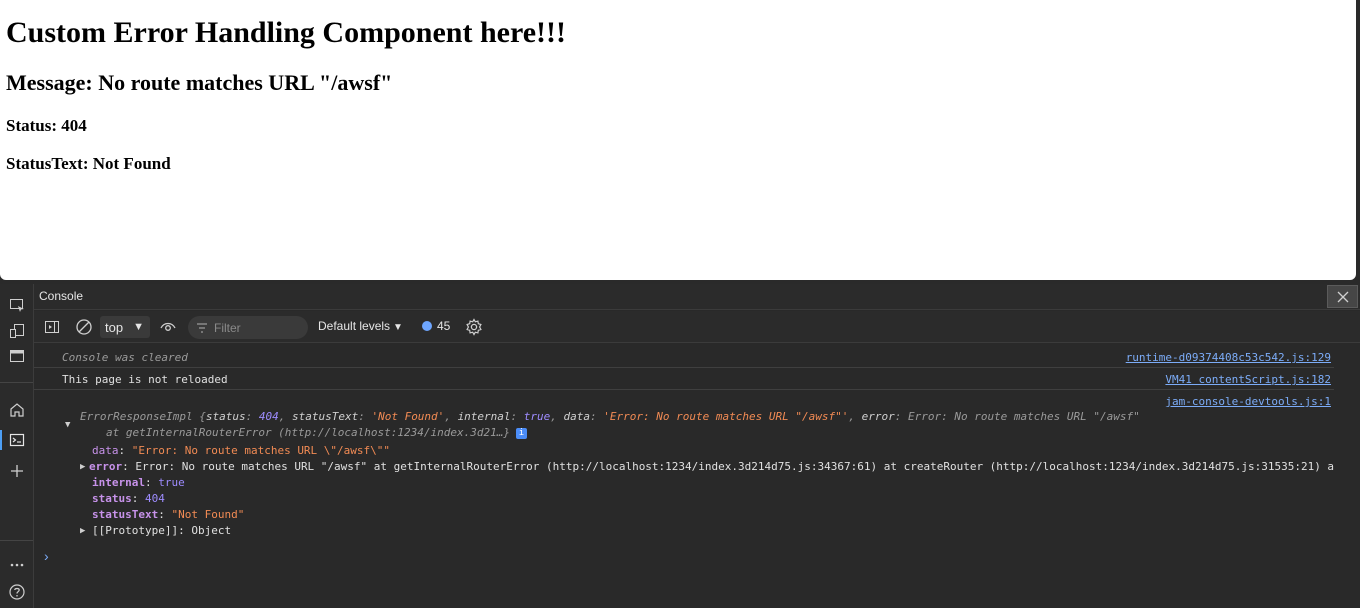 The height and width of the screenshot is (608, 1360). I want to click on error-status: Status: 404, so click(46, 125).